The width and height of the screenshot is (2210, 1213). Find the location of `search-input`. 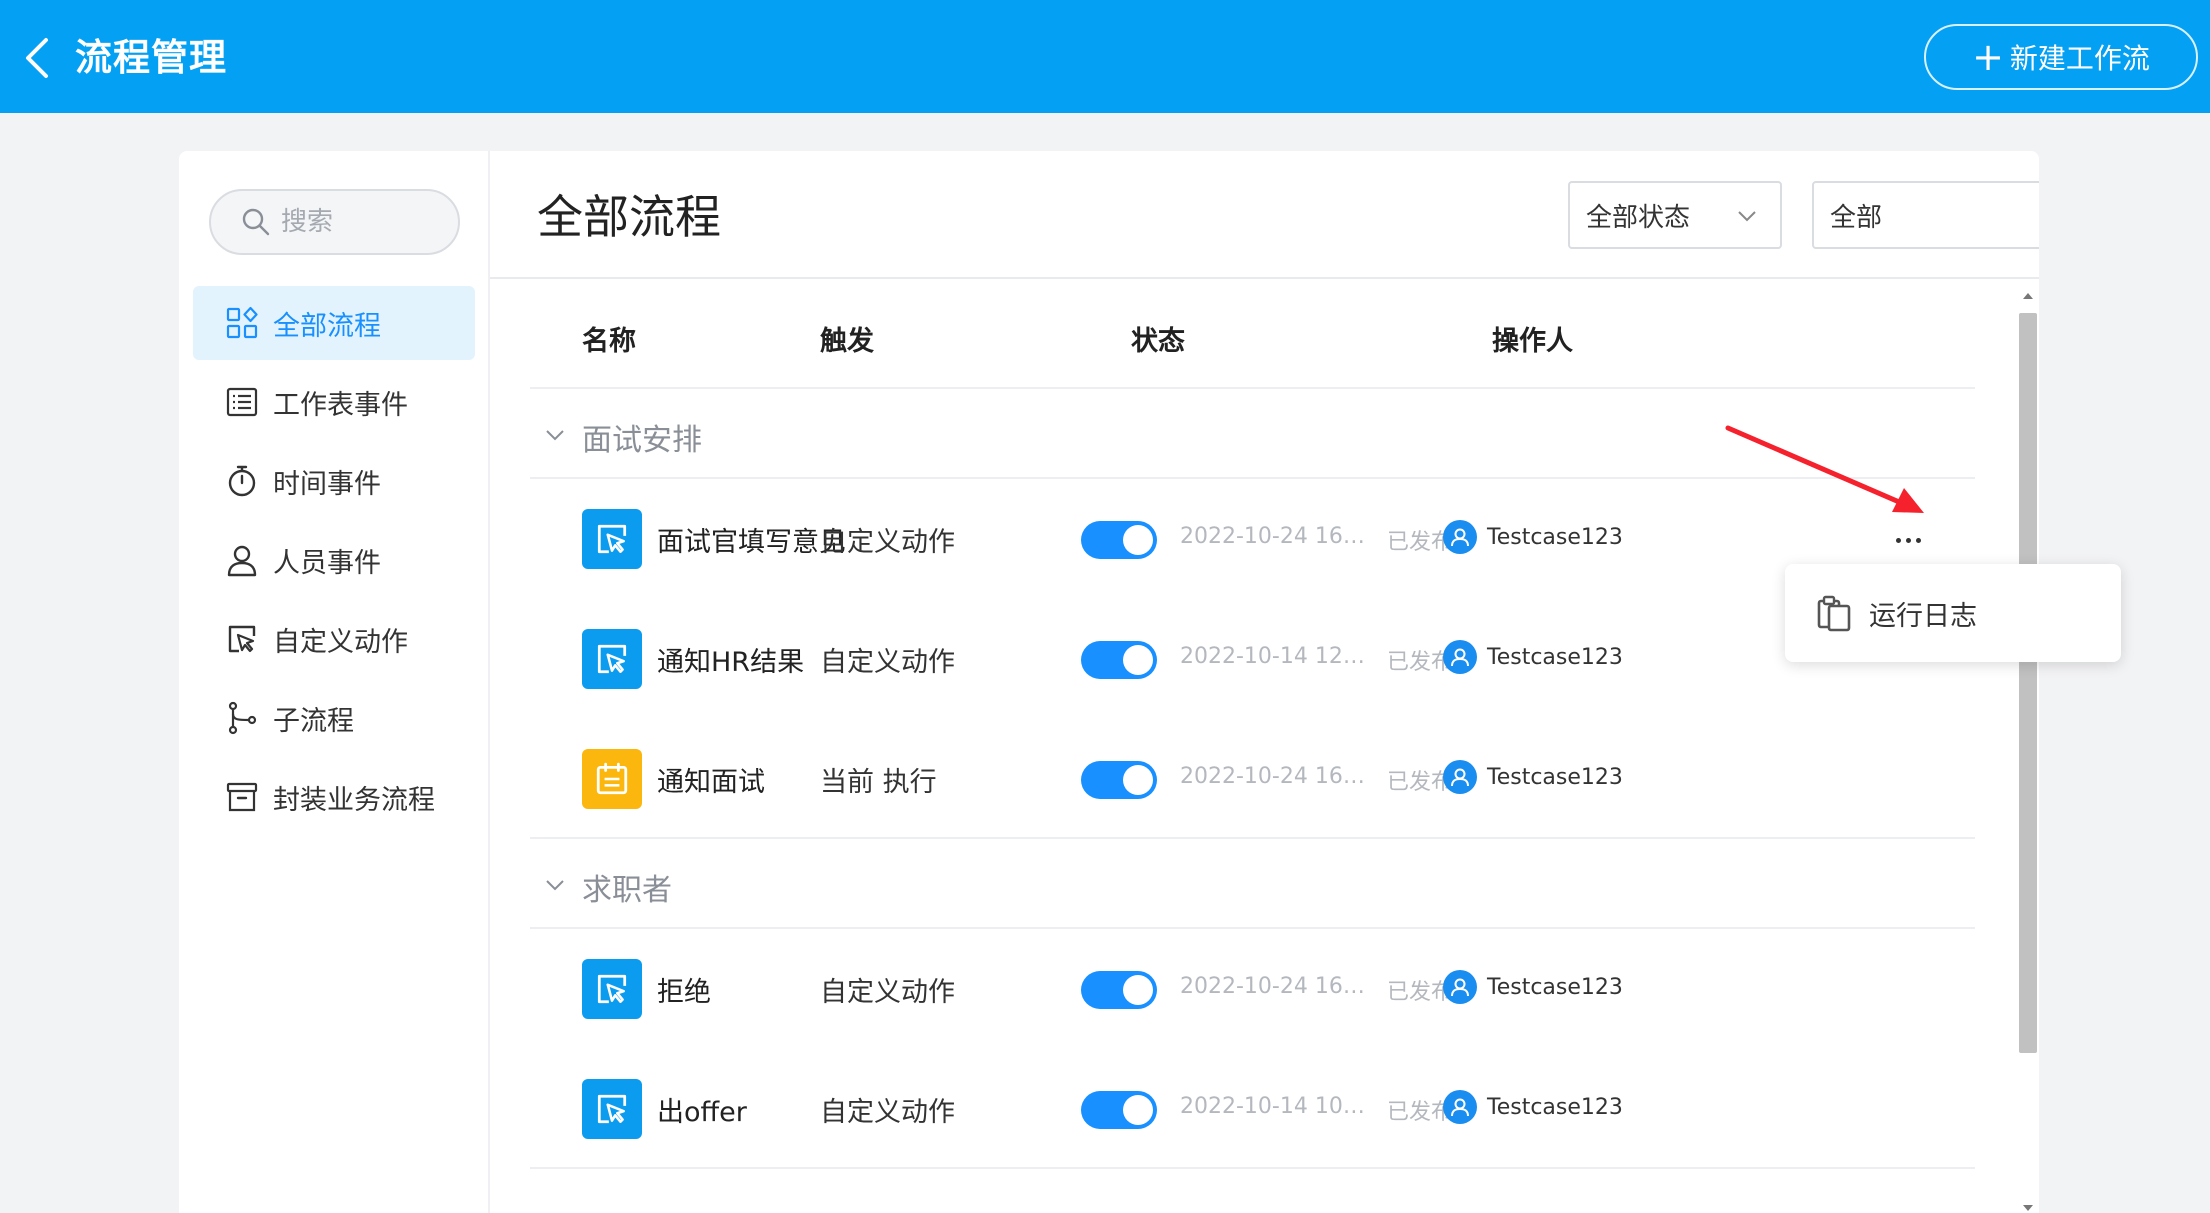

search-input is located at coordinates (366, 222).